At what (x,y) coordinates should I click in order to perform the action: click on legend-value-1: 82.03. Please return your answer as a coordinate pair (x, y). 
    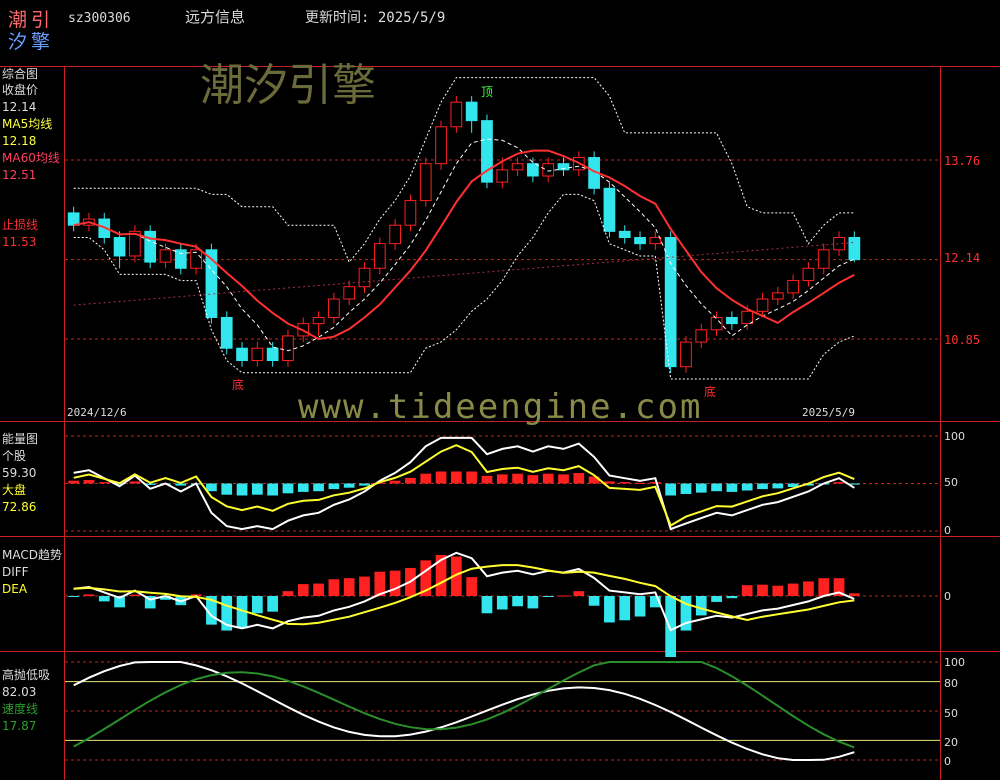
    Looking at the image, I should click on (19, 692).